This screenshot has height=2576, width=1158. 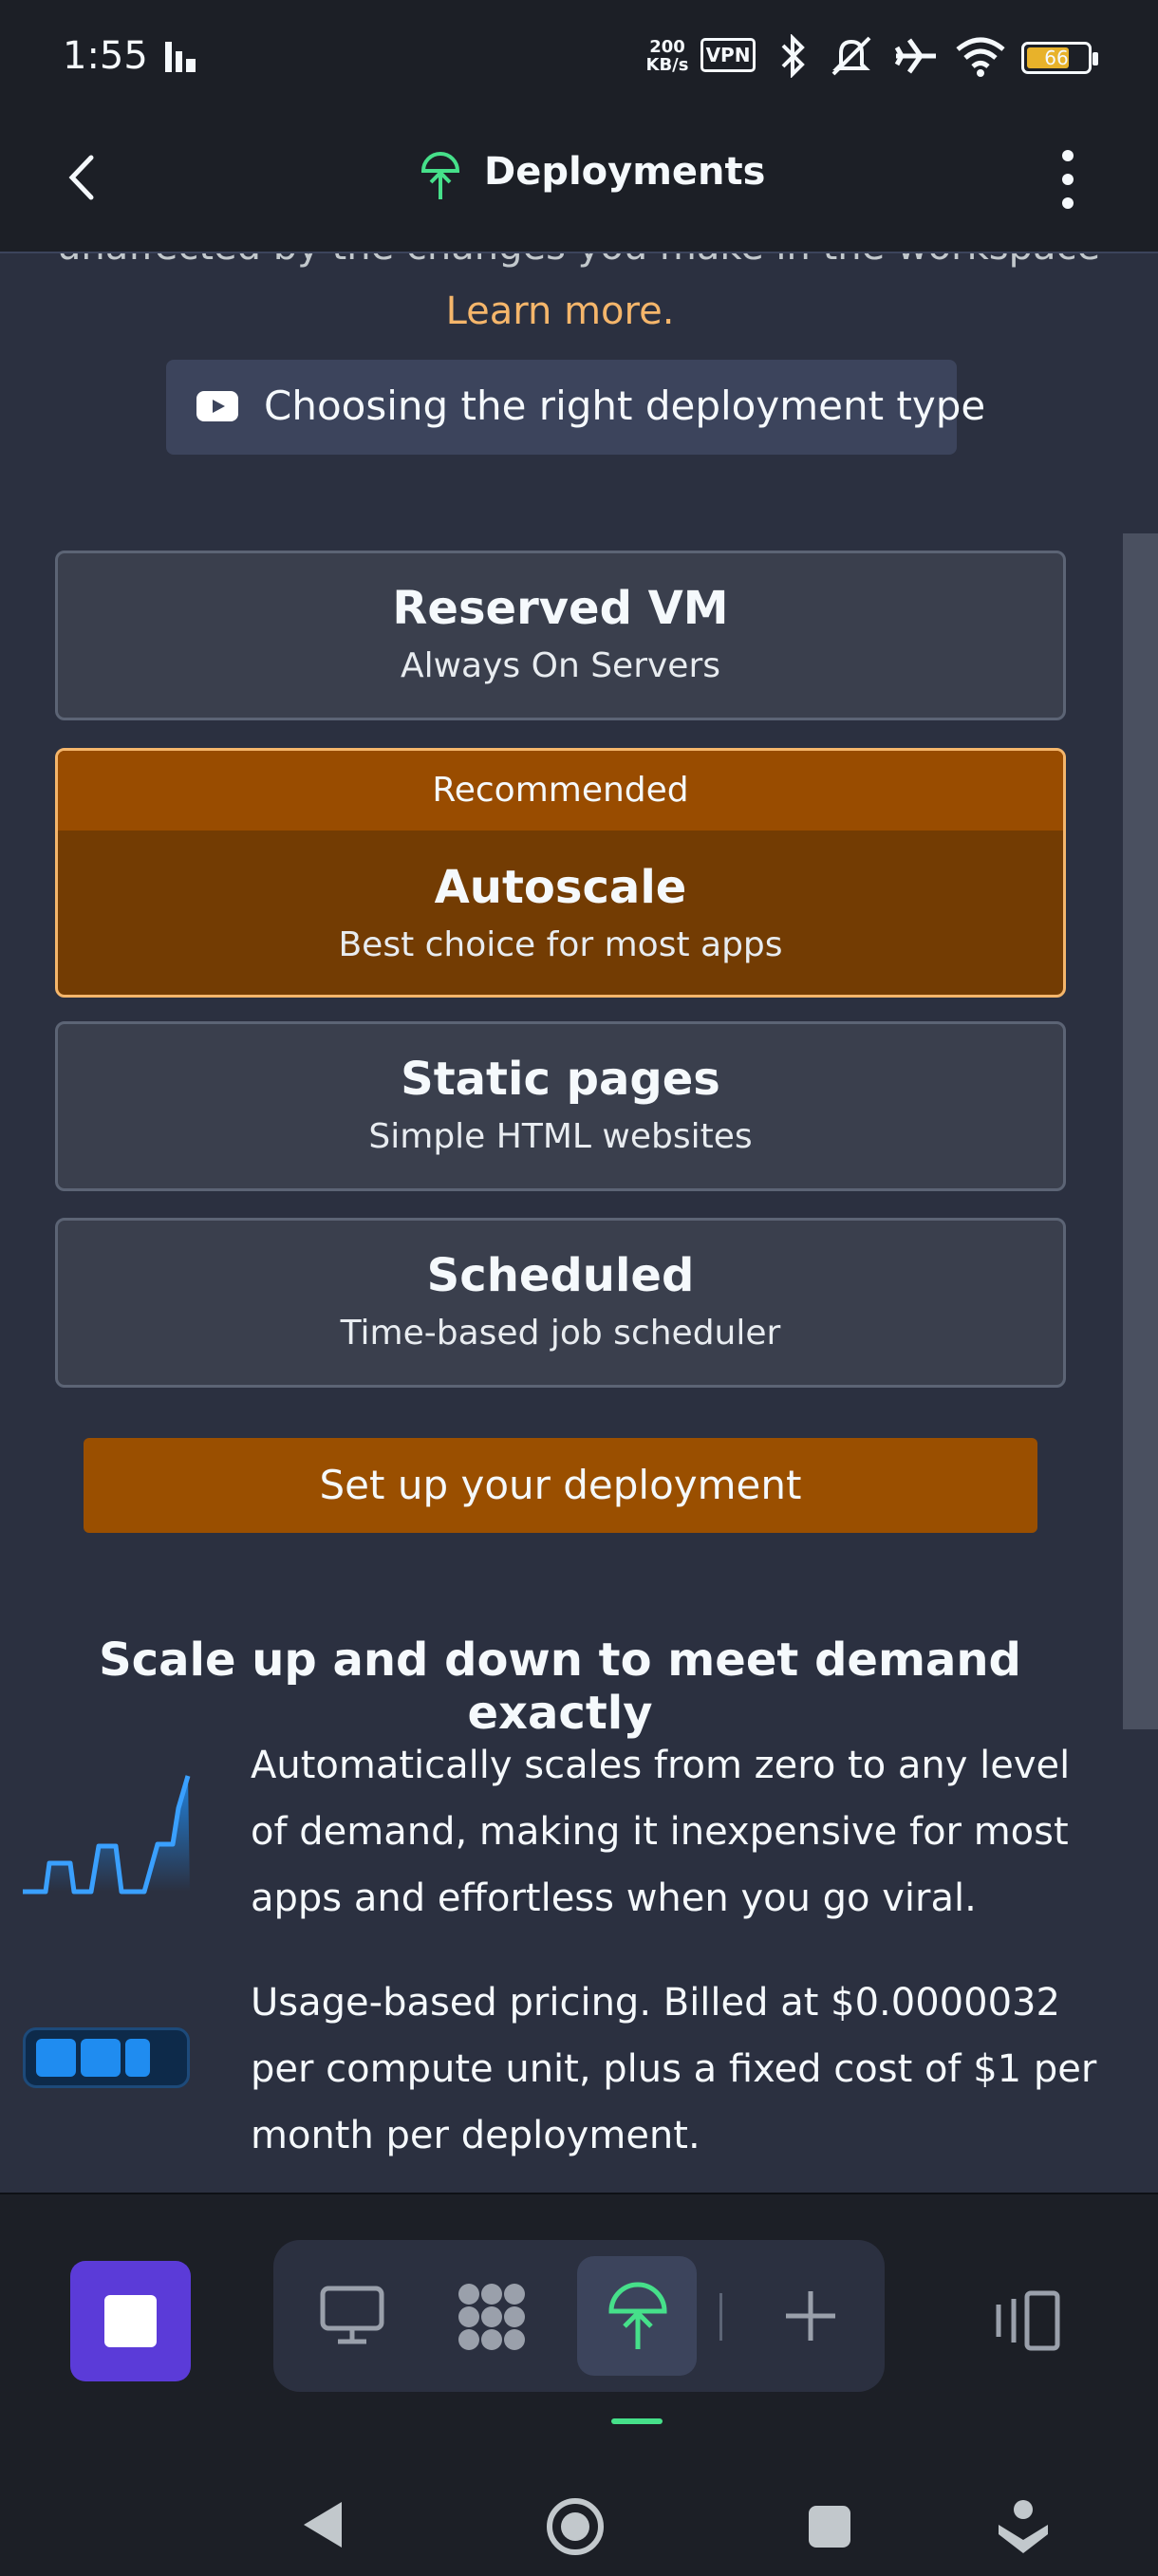 I want to click on console-icon, so click(x=492, y=2317).